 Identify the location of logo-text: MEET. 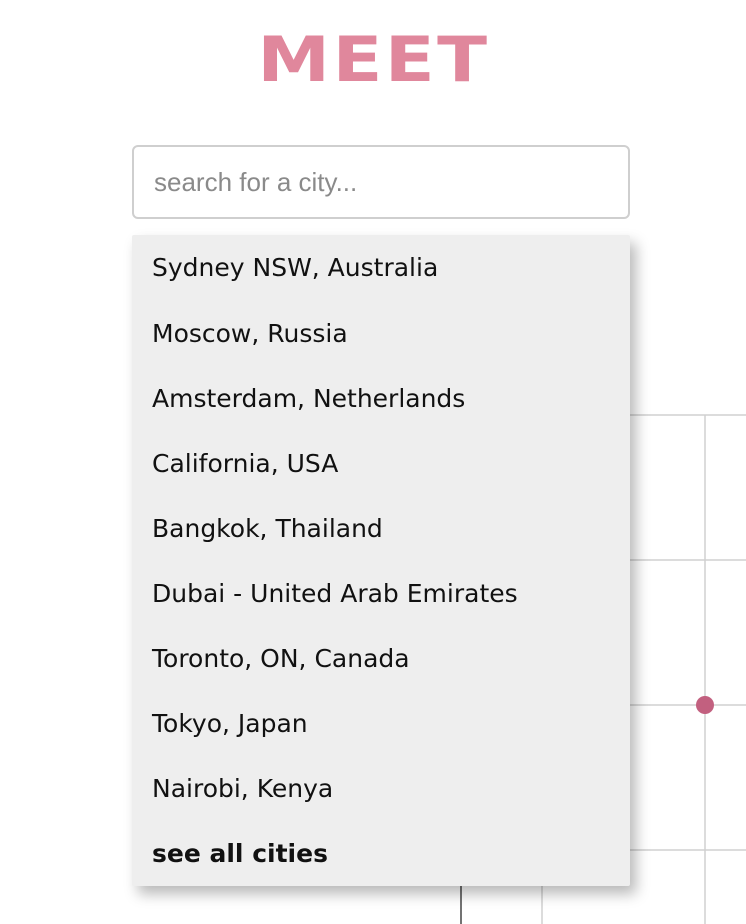
(373, 59).